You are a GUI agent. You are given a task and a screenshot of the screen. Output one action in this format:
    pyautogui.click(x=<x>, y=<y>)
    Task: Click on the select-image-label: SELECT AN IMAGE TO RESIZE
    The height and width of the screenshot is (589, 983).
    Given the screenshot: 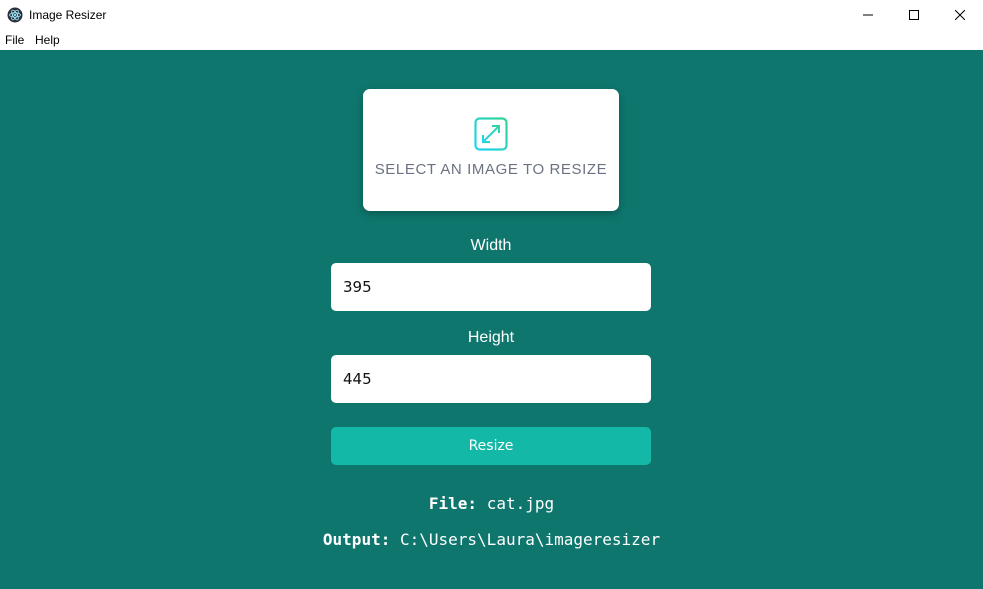 What is the action you would take?
    pyautogui.click(x=491, y=169)
    